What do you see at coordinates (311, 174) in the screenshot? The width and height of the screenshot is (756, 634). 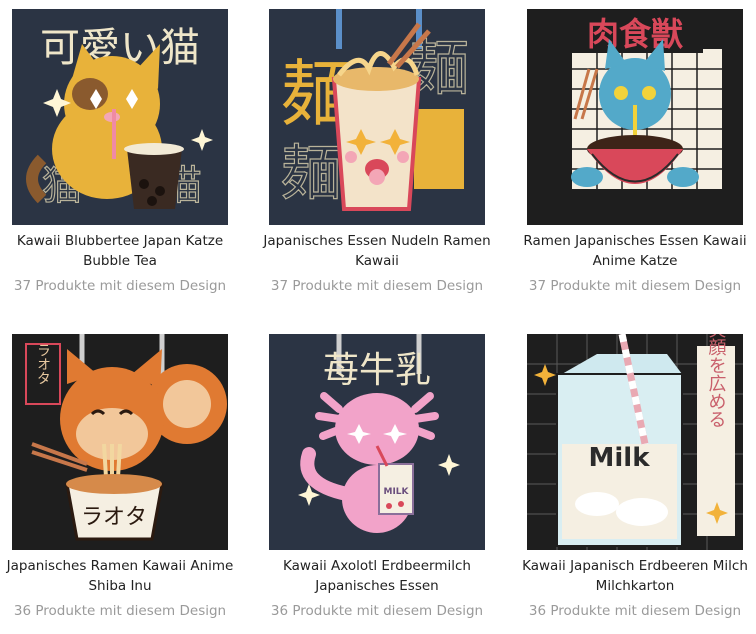 I see `art-text-outline: 麺` at bounding box center [311, 174].